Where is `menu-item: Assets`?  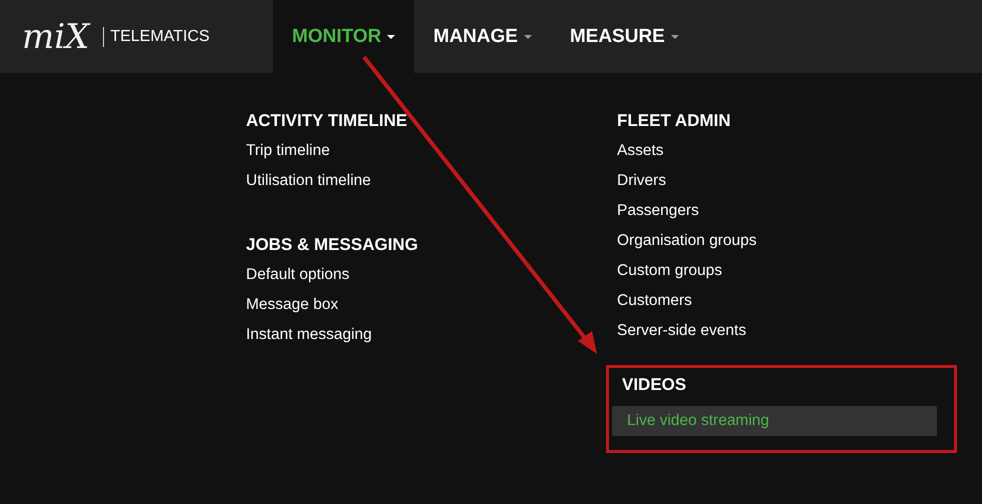
menu-item: Assets is located at coordinates (797, 156).